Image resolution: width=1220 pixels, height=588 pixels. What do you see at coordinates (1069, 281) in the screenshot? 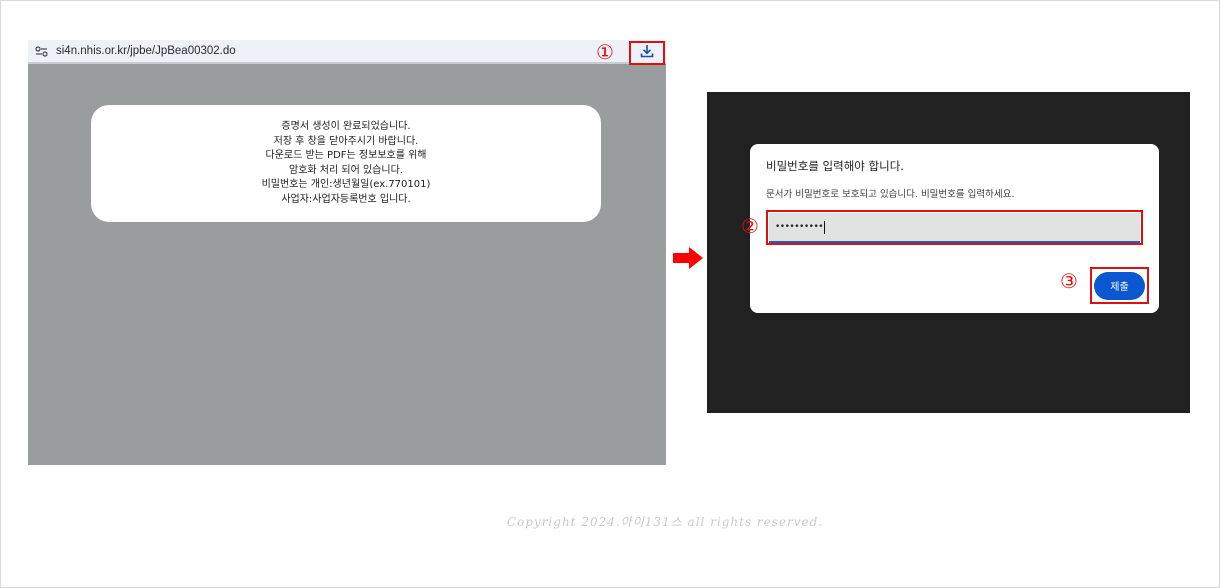
I see `step-3-marker: ③` at bounding box center [1069, 281].